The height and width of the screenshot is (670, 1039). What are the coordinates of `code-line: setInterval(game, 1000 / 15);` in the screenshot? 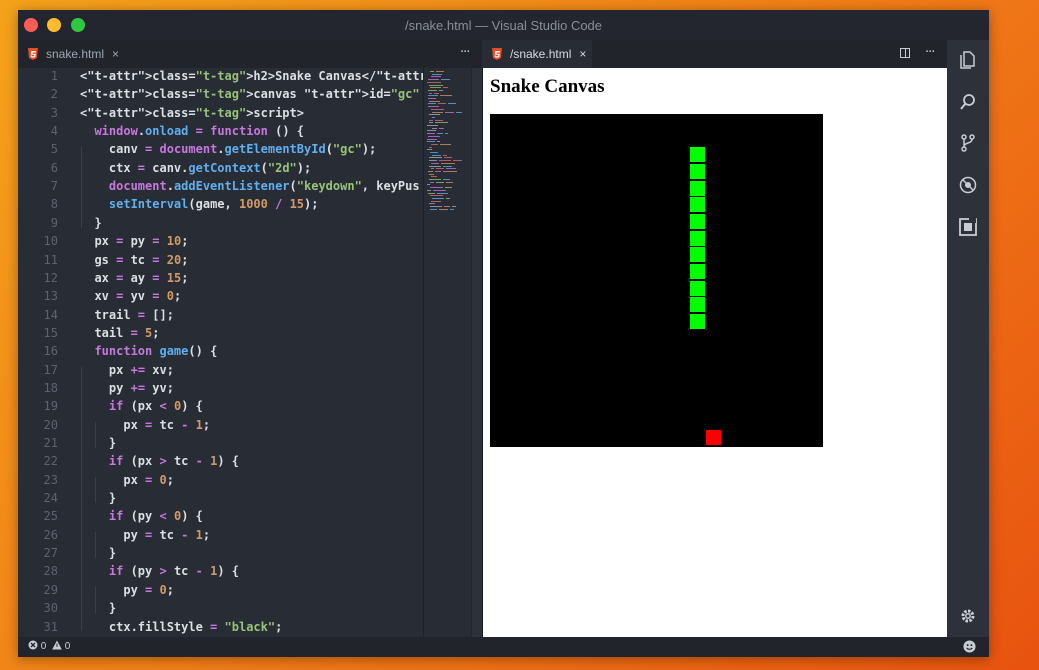 It's located at (199, 204).